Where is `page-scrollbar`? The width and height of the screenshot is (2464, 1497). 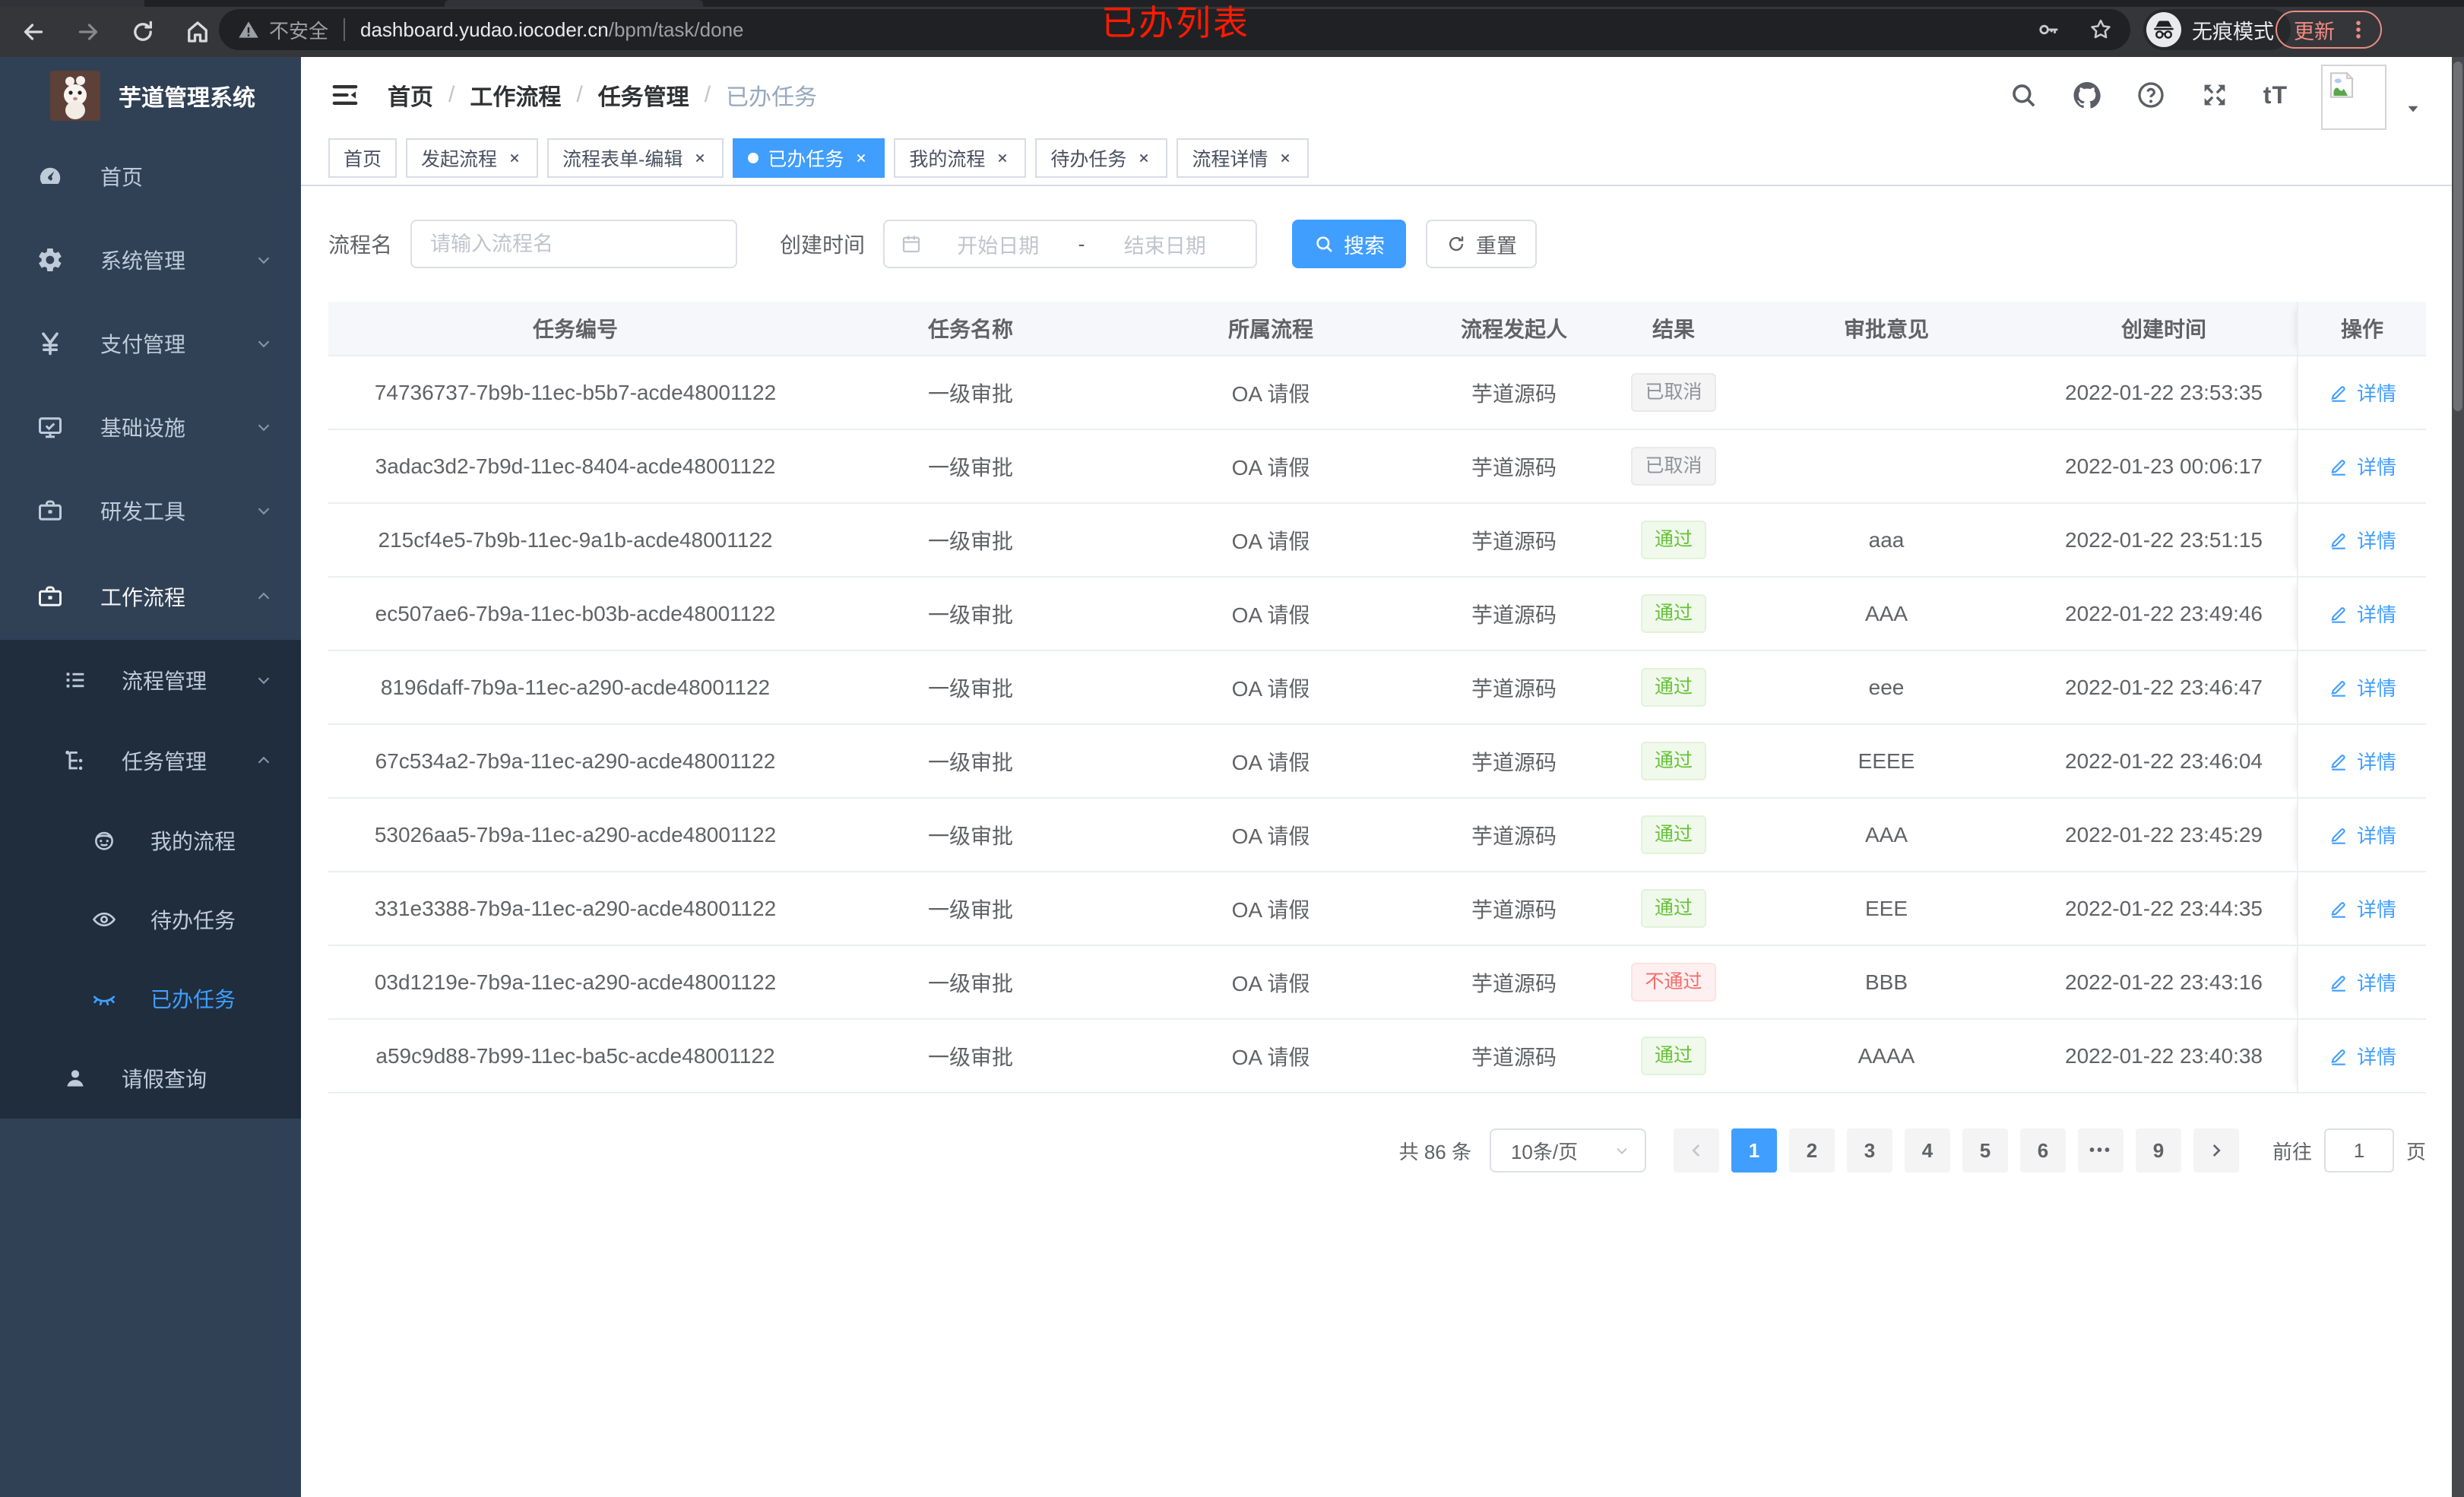
page-scrollbar is located at coordinates (2458, 777).